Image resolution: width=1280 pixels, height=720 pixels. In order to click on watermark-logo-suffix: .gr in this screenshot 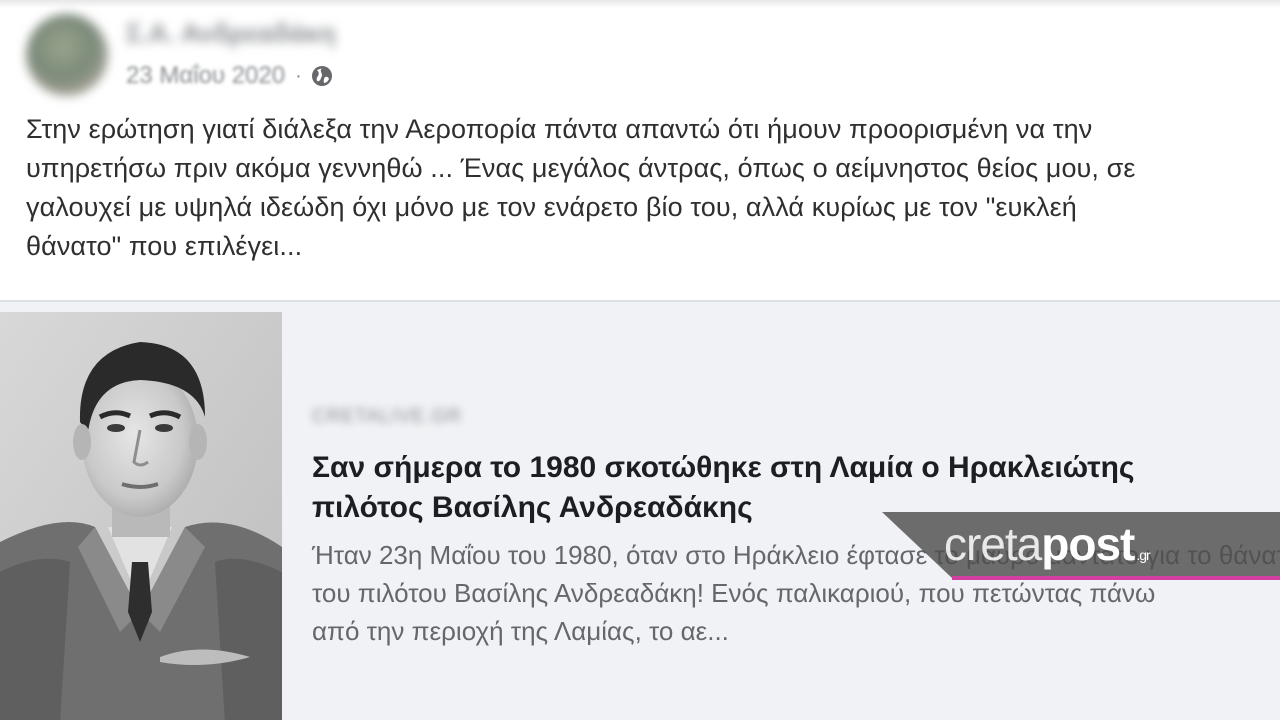, I will do `click(1143, 555)`.